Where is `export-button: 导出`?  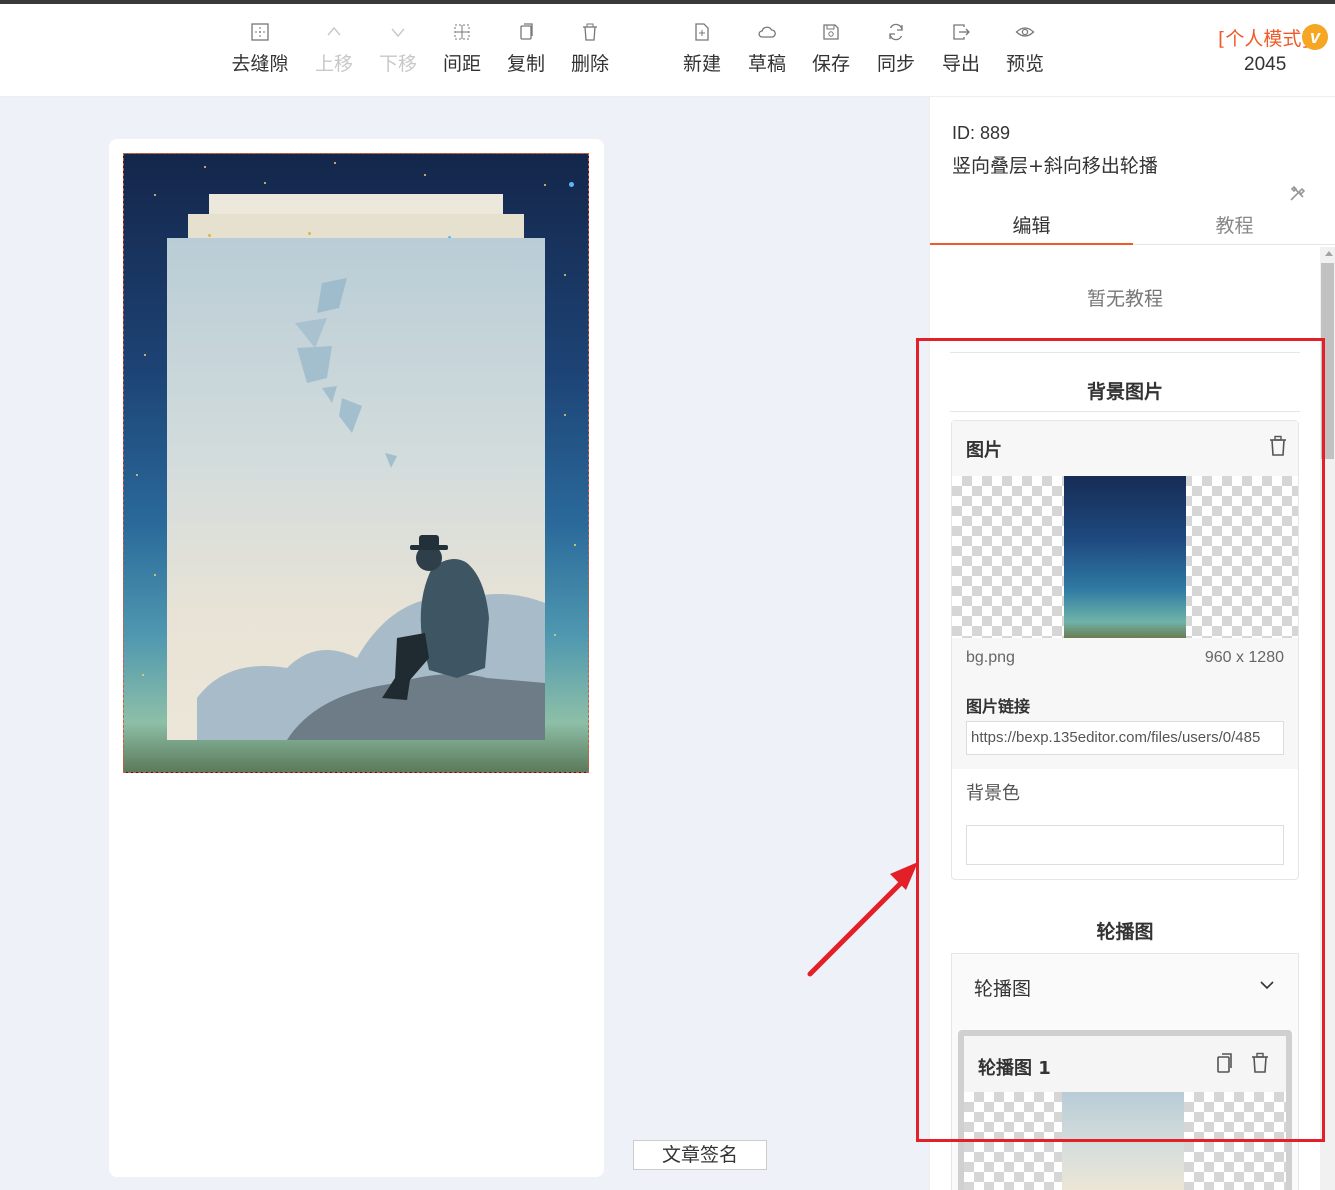 export-button: 导出 is located at coordinates (961, 49).